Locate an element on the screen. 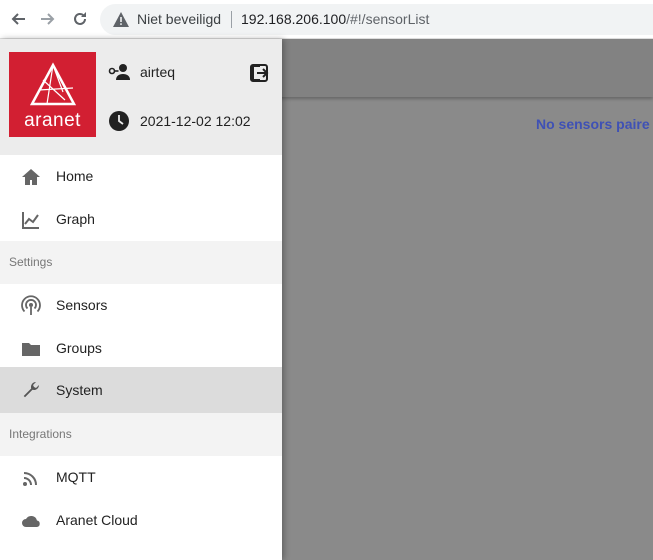 The width and height of the screenshot is (653, 560). section-settings: Settings is located at coordinates (141, 262).